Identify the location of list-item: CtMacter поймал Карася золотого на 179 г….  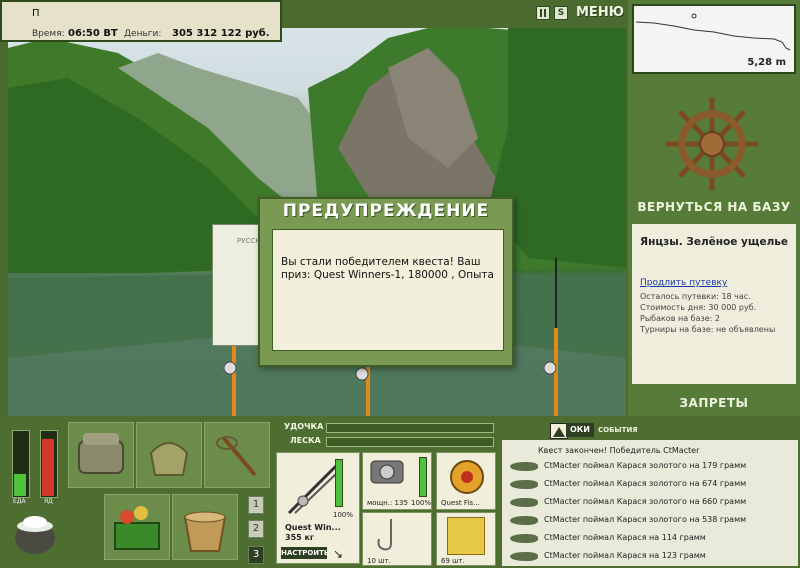
(652, 467).